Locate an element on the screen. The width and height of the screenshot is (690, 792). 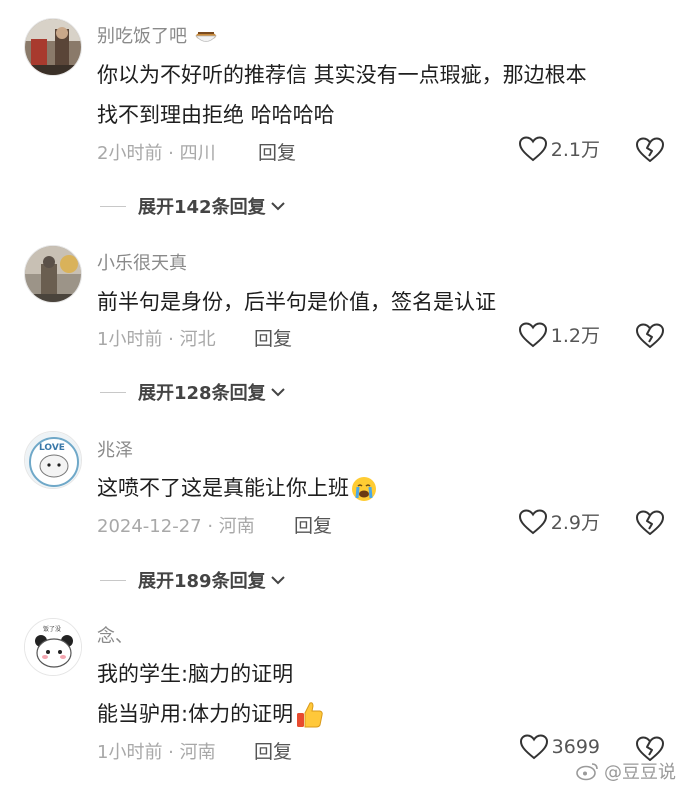
comment-text: 能当驴用:体力的证明 is located at coordinates (195, 714).